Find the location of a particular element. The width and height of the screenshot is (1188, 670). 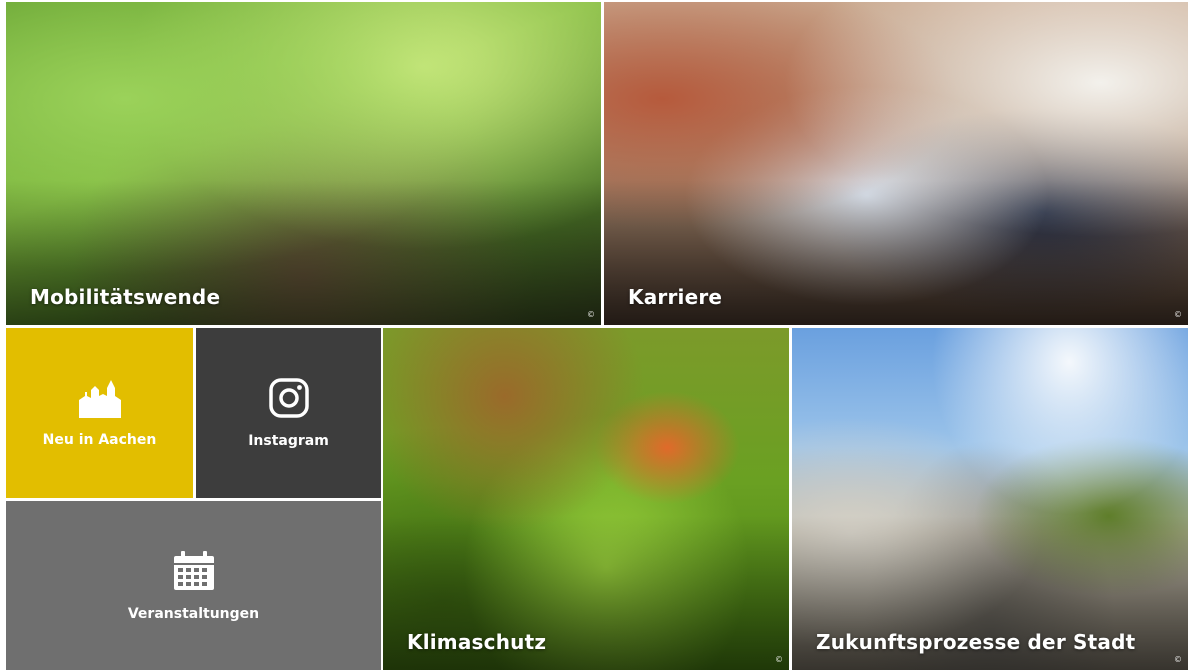

tile-label: Karriere is located at coordinates (675, 297).